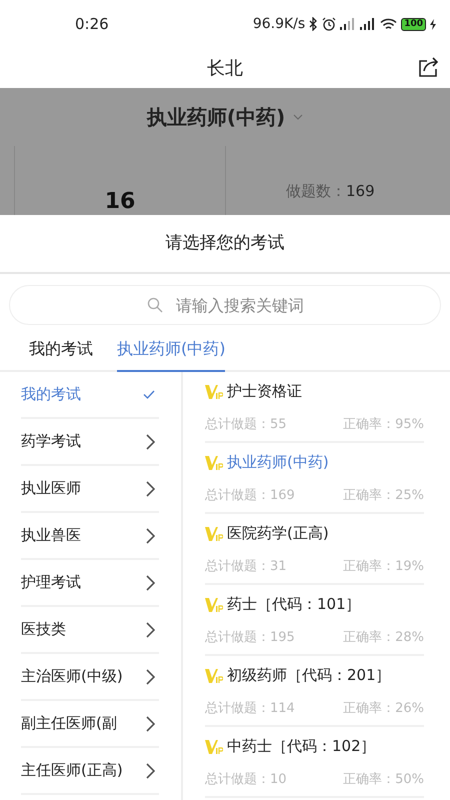  What do you see at coordinates (314, 762) in the screenshot?
I see `exam-item: 中药士［代码：102］ 总计做题：10 正确率：50%` at bounding box center [314, 762].